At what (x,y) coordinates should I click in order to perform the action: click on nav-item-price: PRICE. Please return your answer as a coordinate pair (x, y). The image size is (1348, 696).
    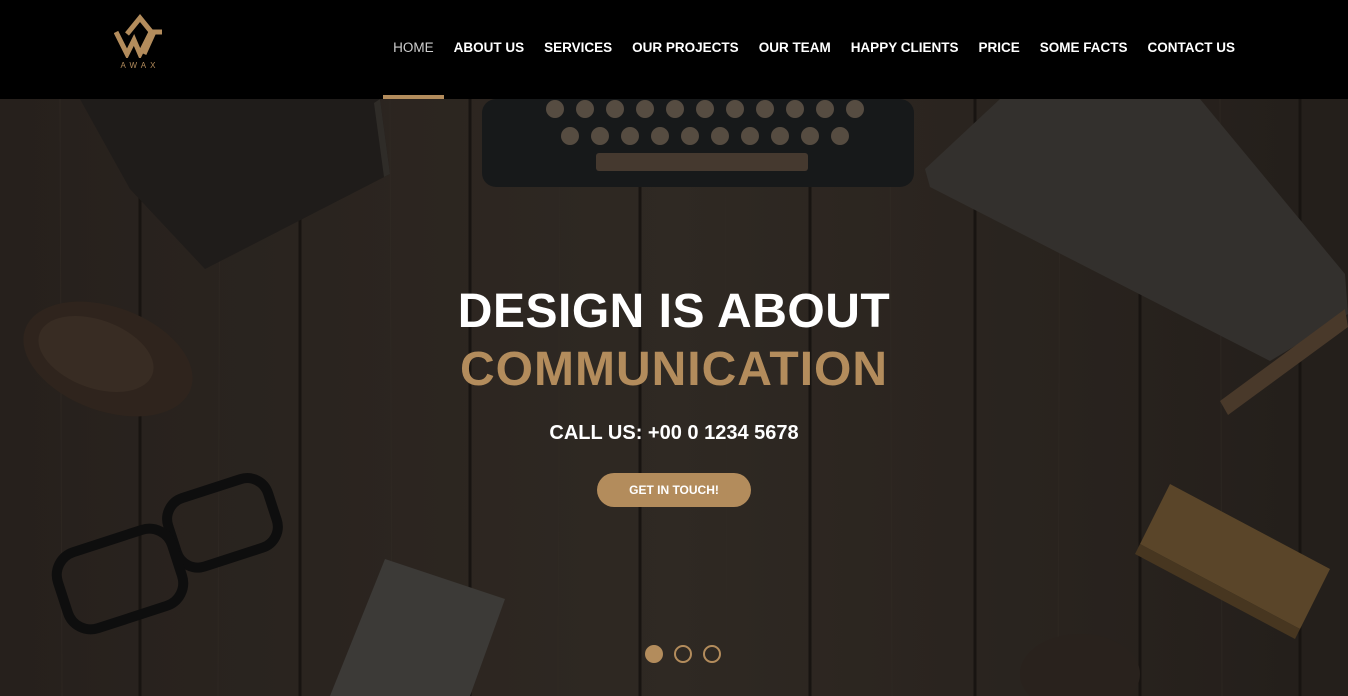
    Looking at the image, I should click on (998, 49).